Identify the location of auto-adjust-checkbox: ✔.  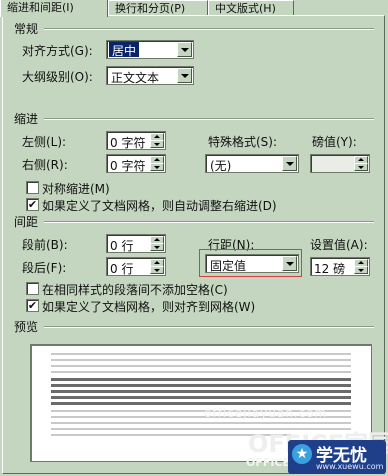
(32, 204).